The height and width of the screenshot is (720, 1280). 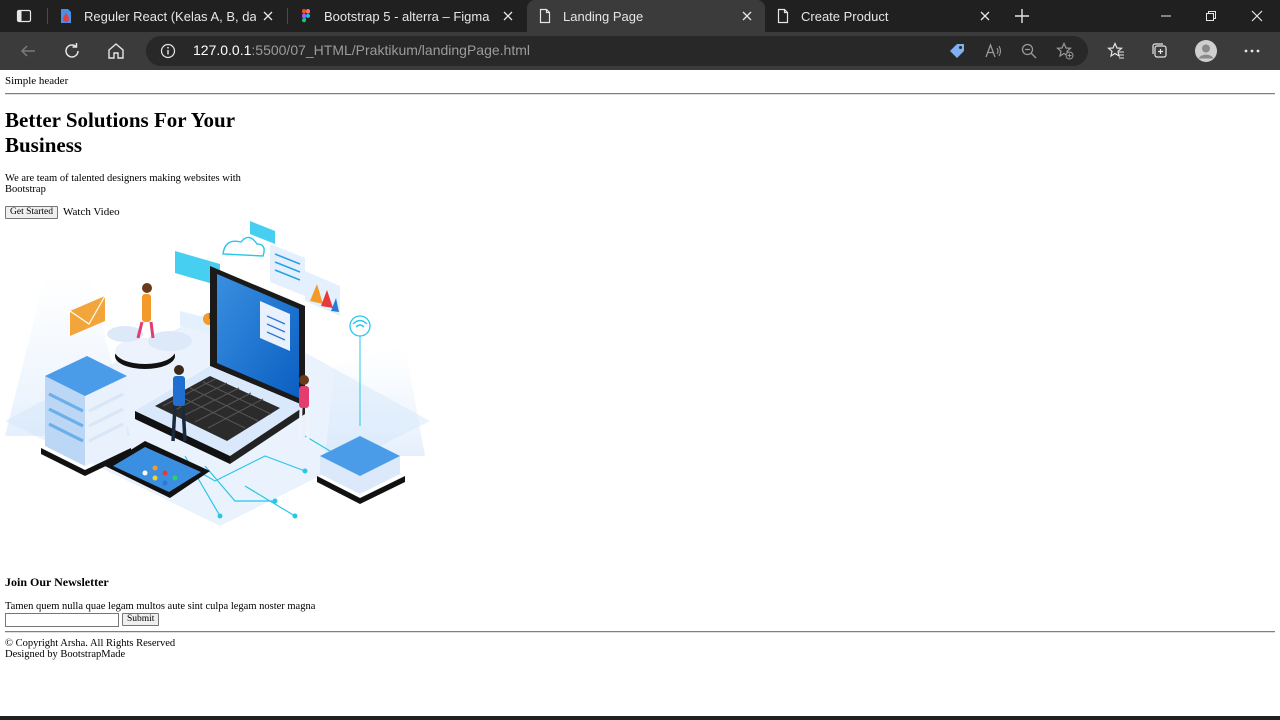 I want to click on add-favorite-button, so click(x=1065, y=51).